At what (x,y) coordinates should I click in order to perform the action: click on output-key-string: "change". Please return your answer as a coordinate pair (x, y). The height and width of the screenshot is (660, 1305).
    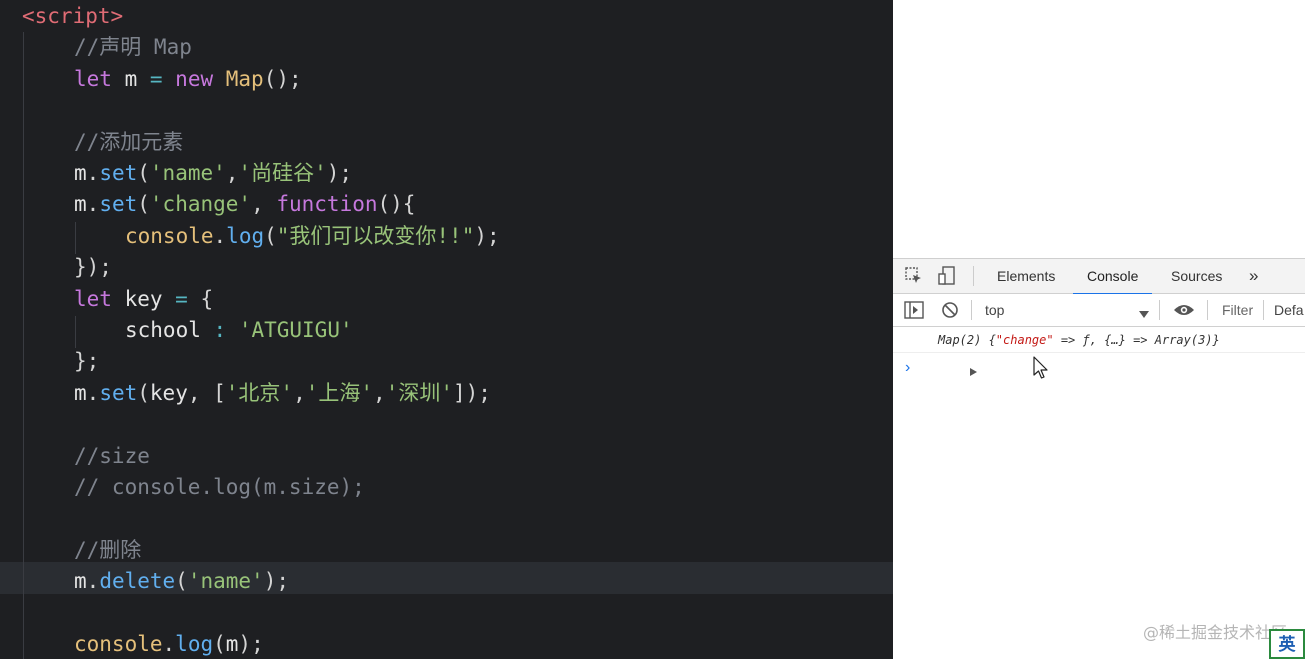
    Looking at the image, I should click on (1024, 340).